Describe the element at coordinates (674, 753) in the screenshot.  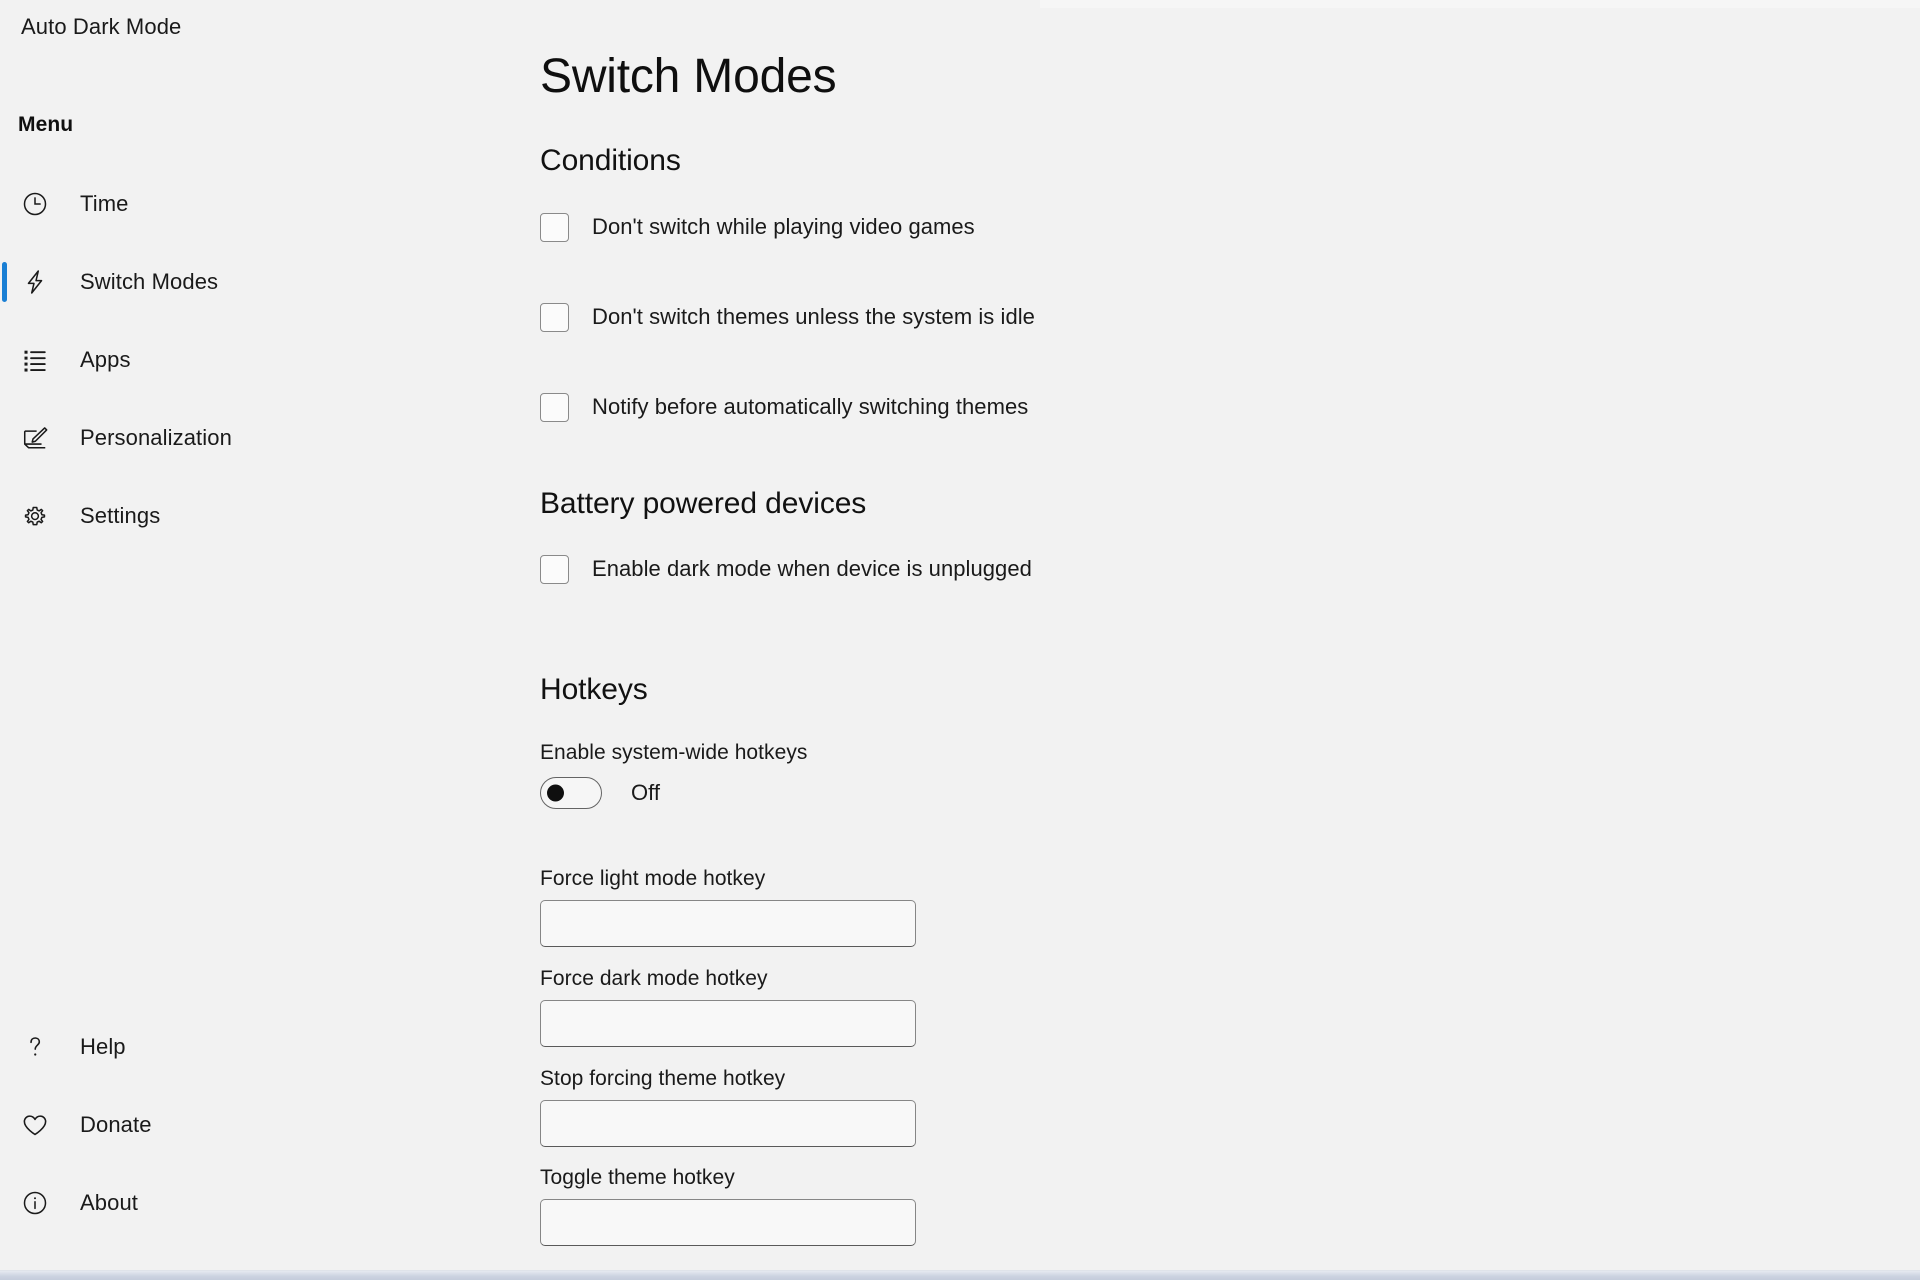
I see `hotkeys-enable-label: Enable system-wide hotkeys` at that location.